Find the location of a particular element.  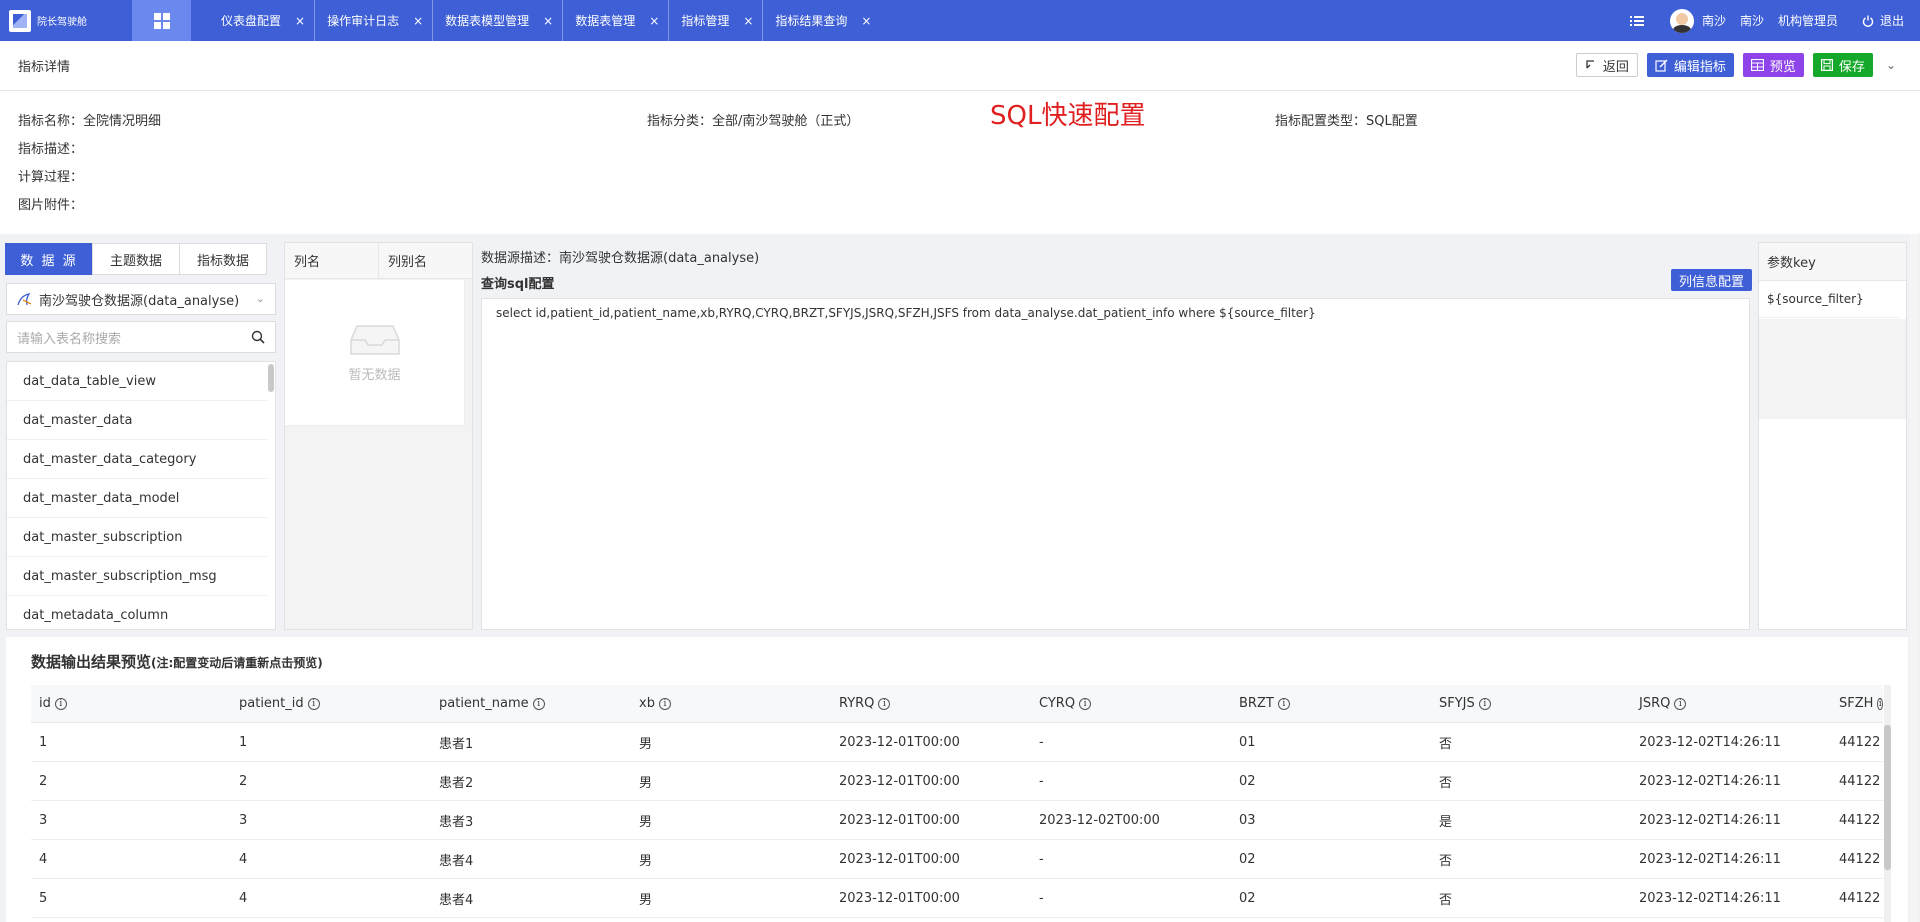

tab-topic-data: 主题数据 is located at coordinates (136, 259).